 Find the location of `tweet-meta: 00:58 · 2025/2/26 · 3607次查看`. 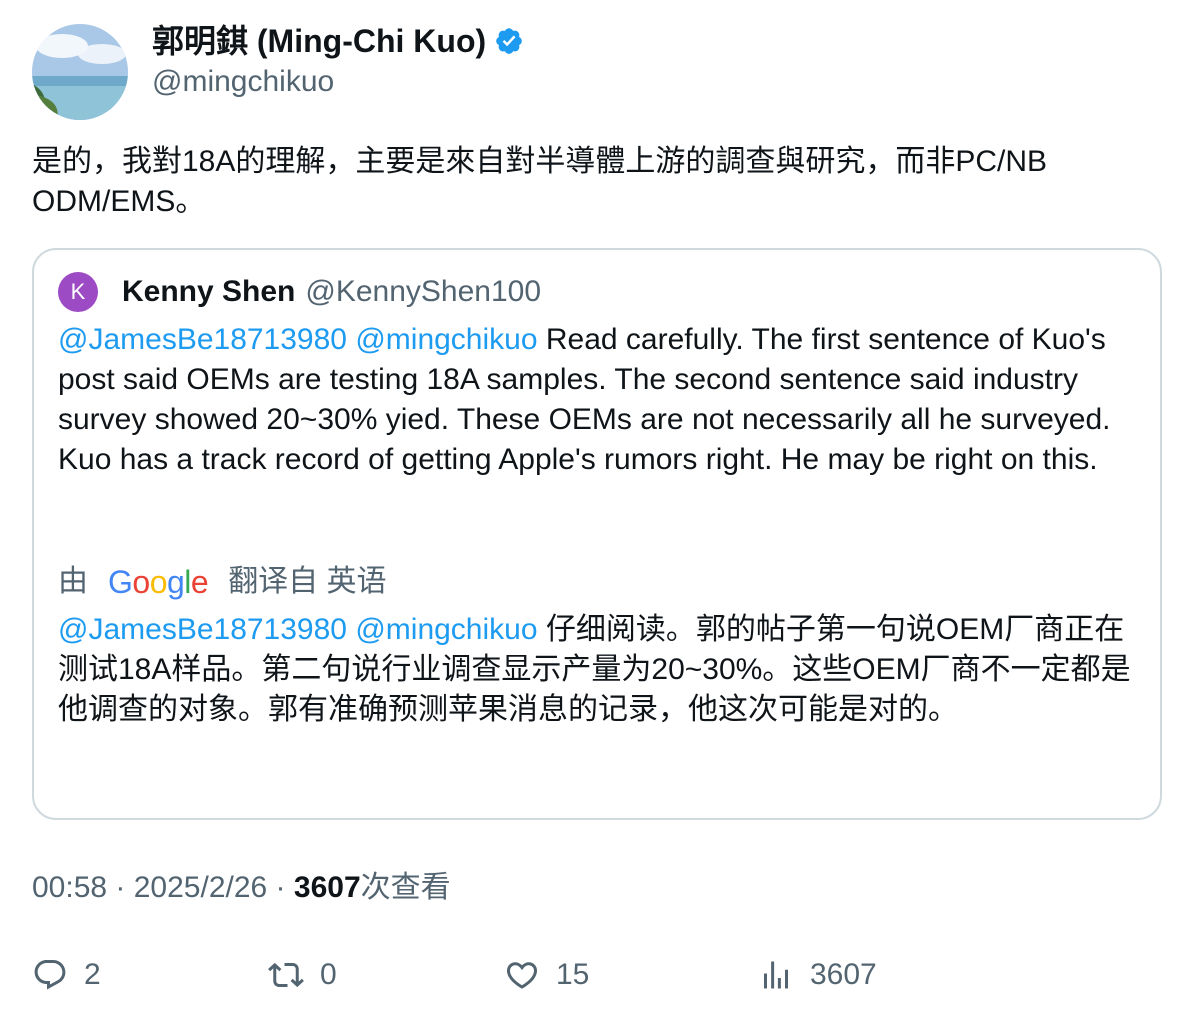

tweet-meta: 00:58 · 2025/2/26 · 3607次查看 is located at coordinates (241, 888).